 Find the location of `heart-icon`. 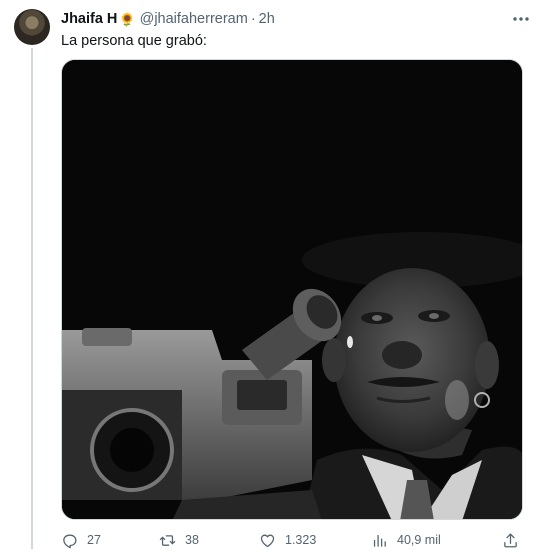

heart-icon is located at coordinates (267, 540).